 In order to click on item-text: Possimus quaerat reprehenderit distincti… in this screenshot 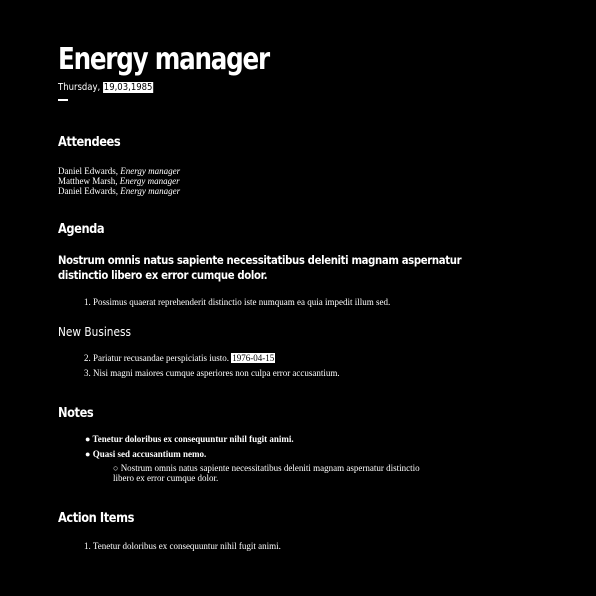, I will do `click(242, 302)`.